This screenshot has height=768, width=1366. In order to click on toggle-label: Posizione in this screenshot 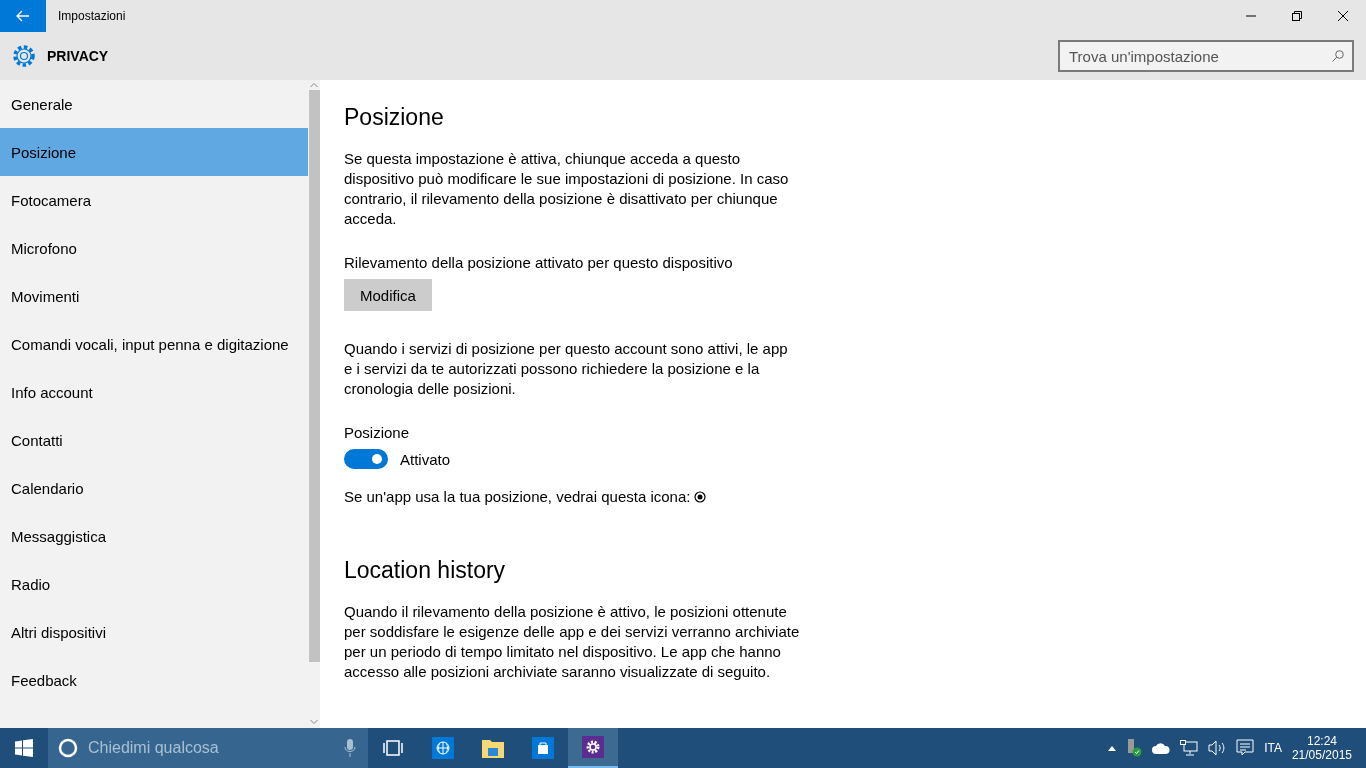, I will do `click(377, 433)`.